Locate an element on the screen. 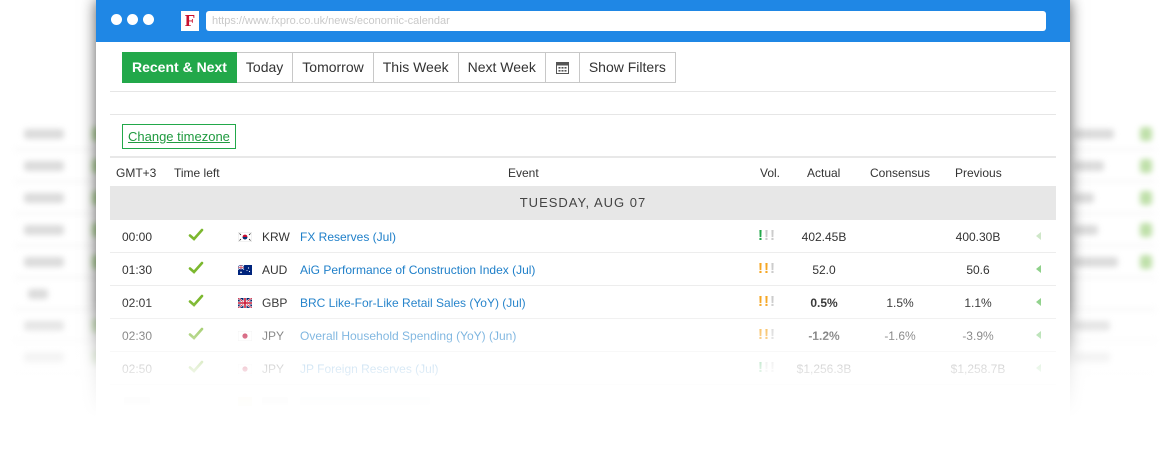 This screenshot has height=456, width=1170. header-timezone: GMT+3 is located at coordinates (136, 173).